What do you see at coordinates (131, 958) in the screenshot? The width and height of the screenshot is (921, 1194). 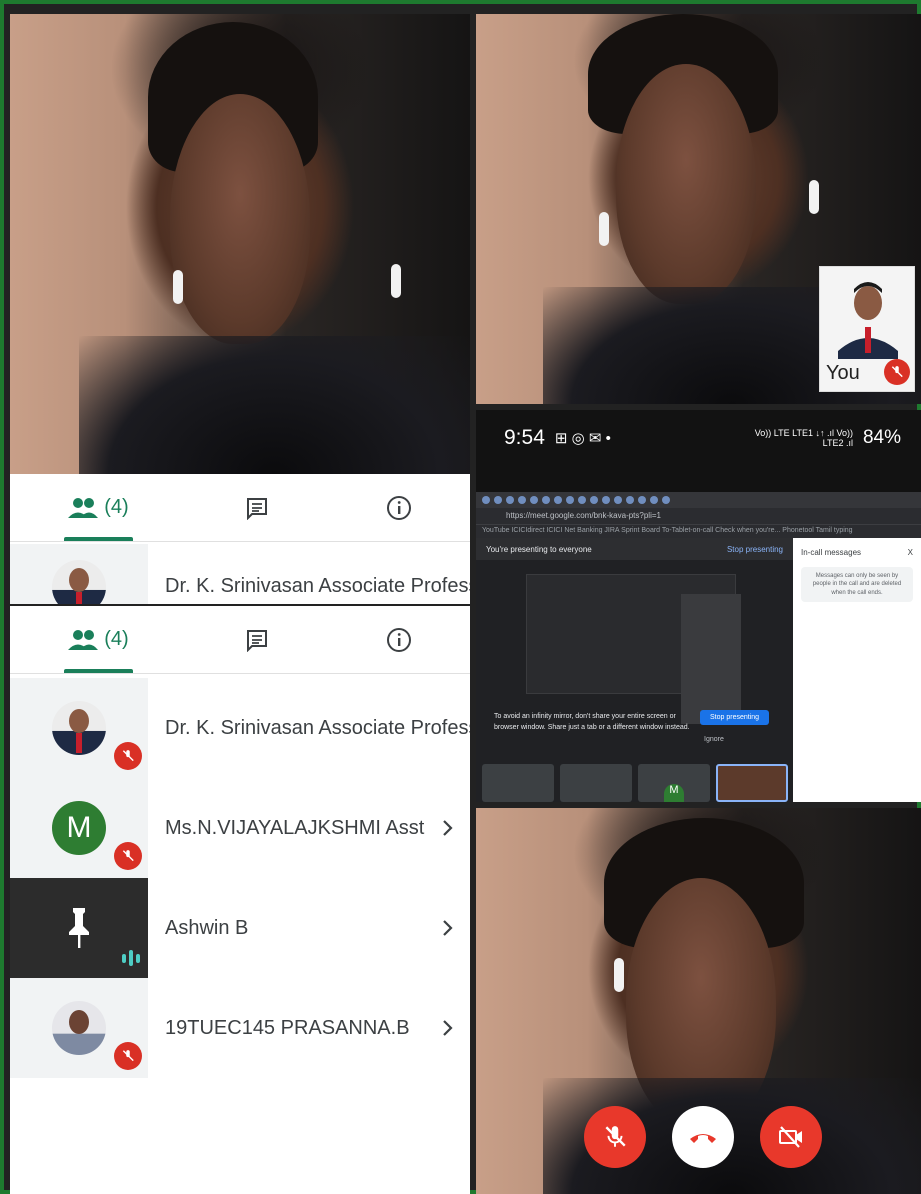 I see `audio-level-icon` at bounding box center [131, 958].